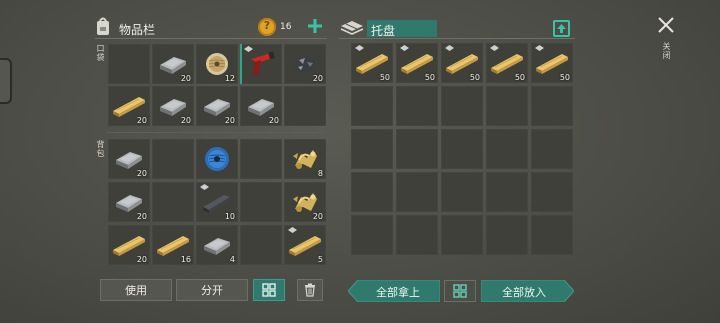 This screenshot has width=720, height=323. What do you see at coordinates (232, 259) in the screenshot?
I see `item-count: 4` at bounding box center [232, 259].